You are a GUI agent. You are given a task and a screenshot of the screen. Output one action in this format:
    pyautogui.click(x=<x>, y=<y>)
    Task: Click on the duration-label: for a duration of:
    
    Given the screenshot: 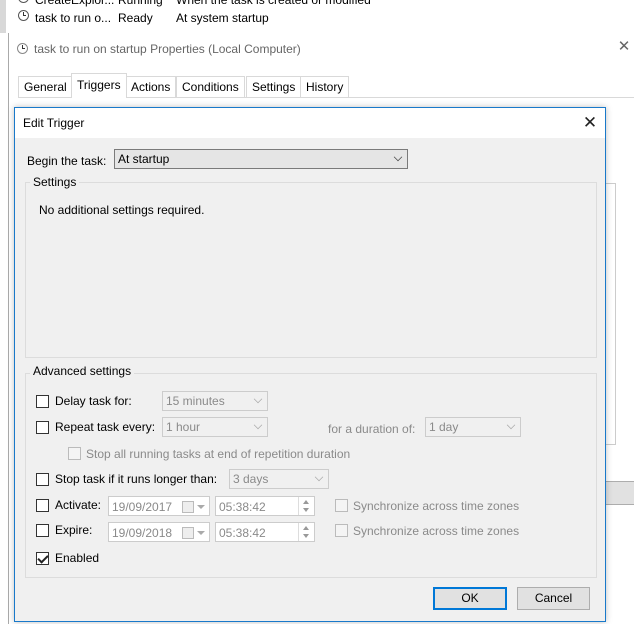 What is the action you would take?
    pyautogui.click(x=372, y=429)
    